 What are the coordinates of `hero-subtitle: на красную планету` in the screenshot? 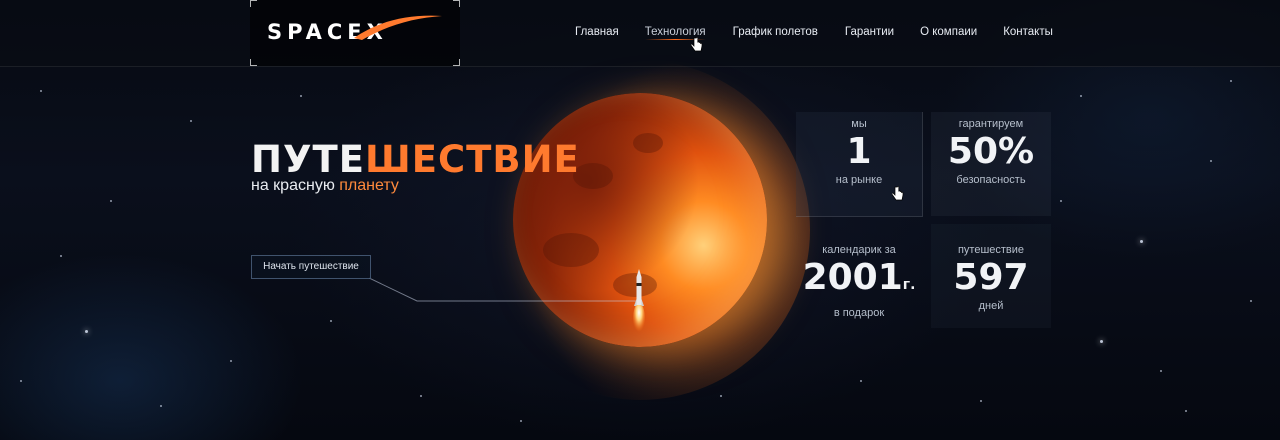 It's located at (325, 186).